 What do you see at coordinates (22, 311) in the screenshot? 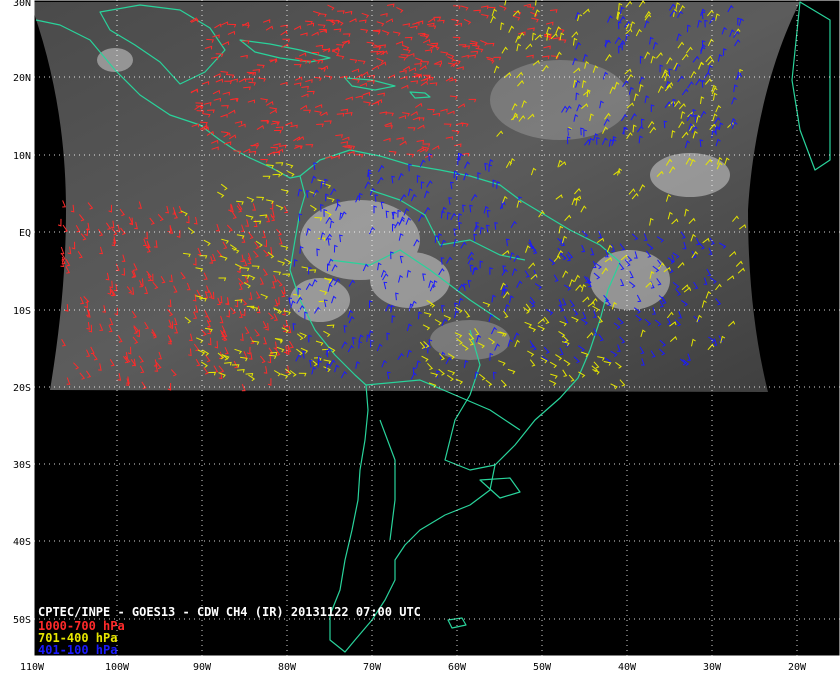
I see `lat-tick-10s: 10S` at bounding box center [22, 311].